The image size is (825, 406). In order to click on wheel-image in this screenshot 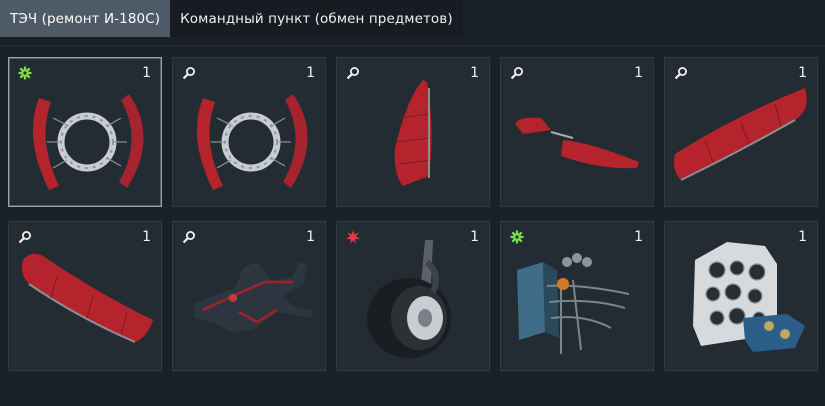, I will do `click(409, 299)`.